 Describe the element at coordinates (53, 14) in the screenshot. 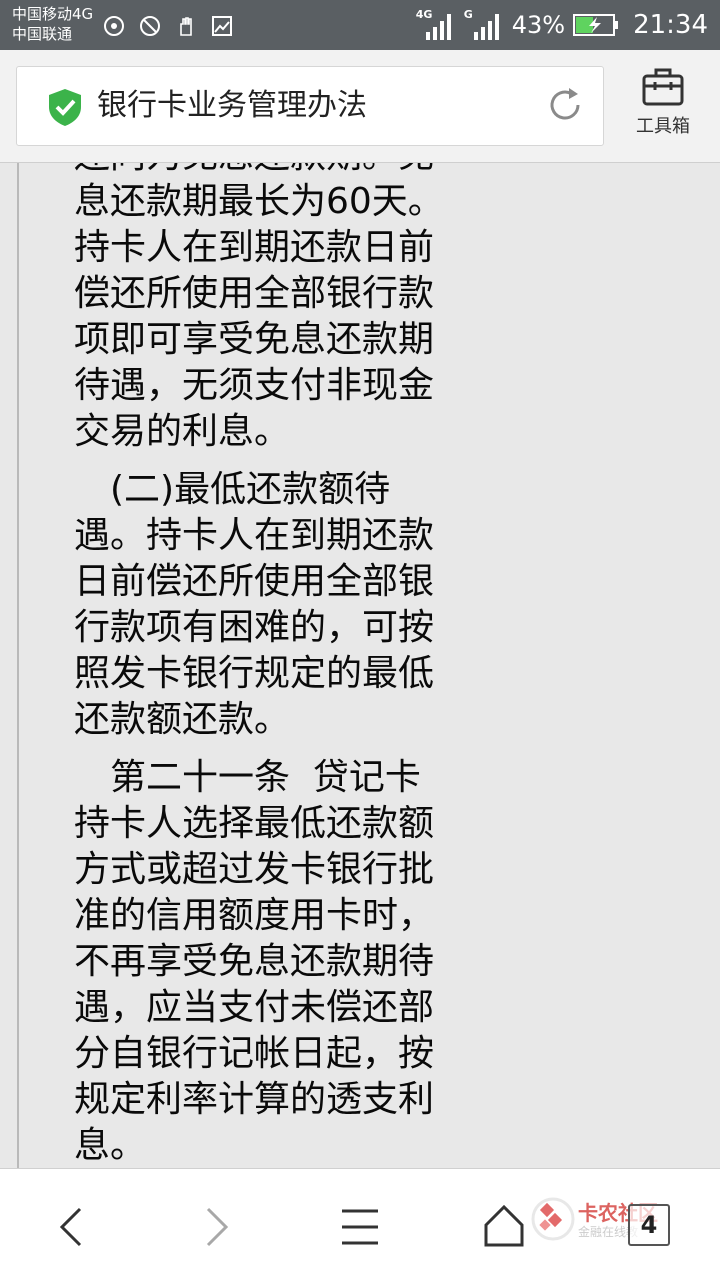

I see `carrier-1: 中国移动4G` at that location.